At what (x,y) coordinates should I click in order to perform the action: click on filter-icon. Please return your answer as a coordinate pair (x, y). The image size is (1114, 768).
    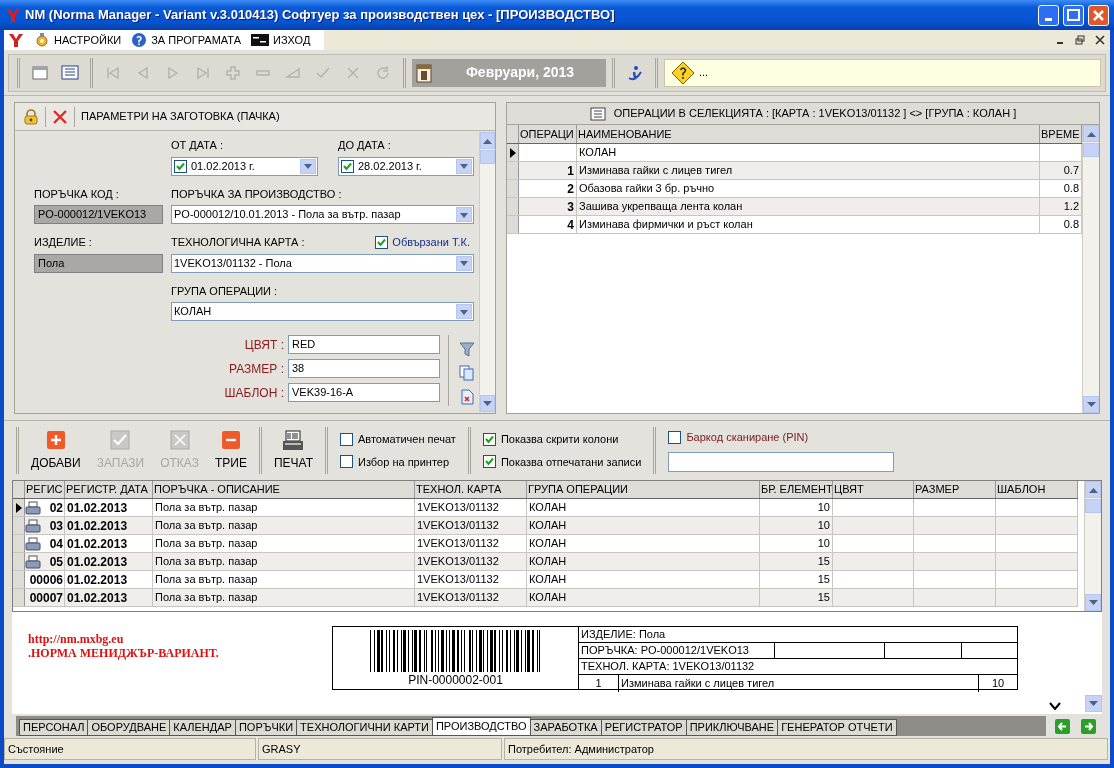
    Looking at the image, I should click on (467, 348).